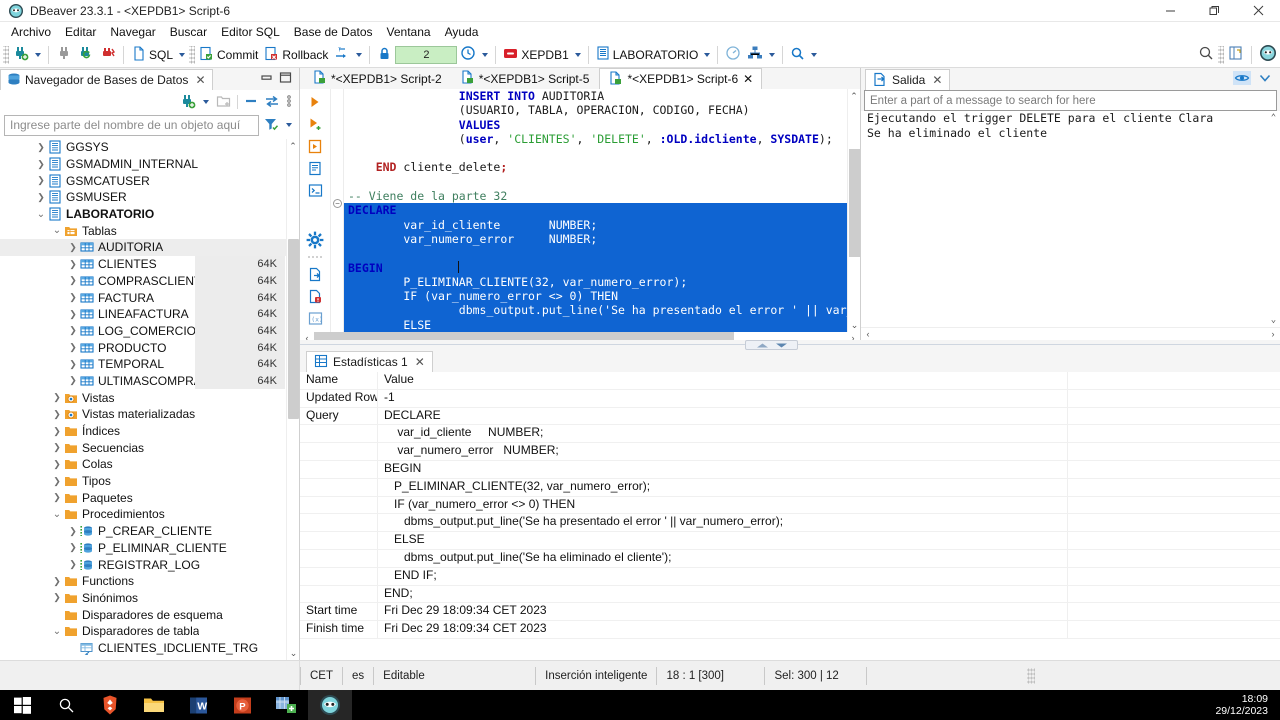 The image size is (1280, 720). What do you see at coordinates (198, 705) in the screenshot?
I see `taskbar-word-button: W` at bounding box center [198, 705].